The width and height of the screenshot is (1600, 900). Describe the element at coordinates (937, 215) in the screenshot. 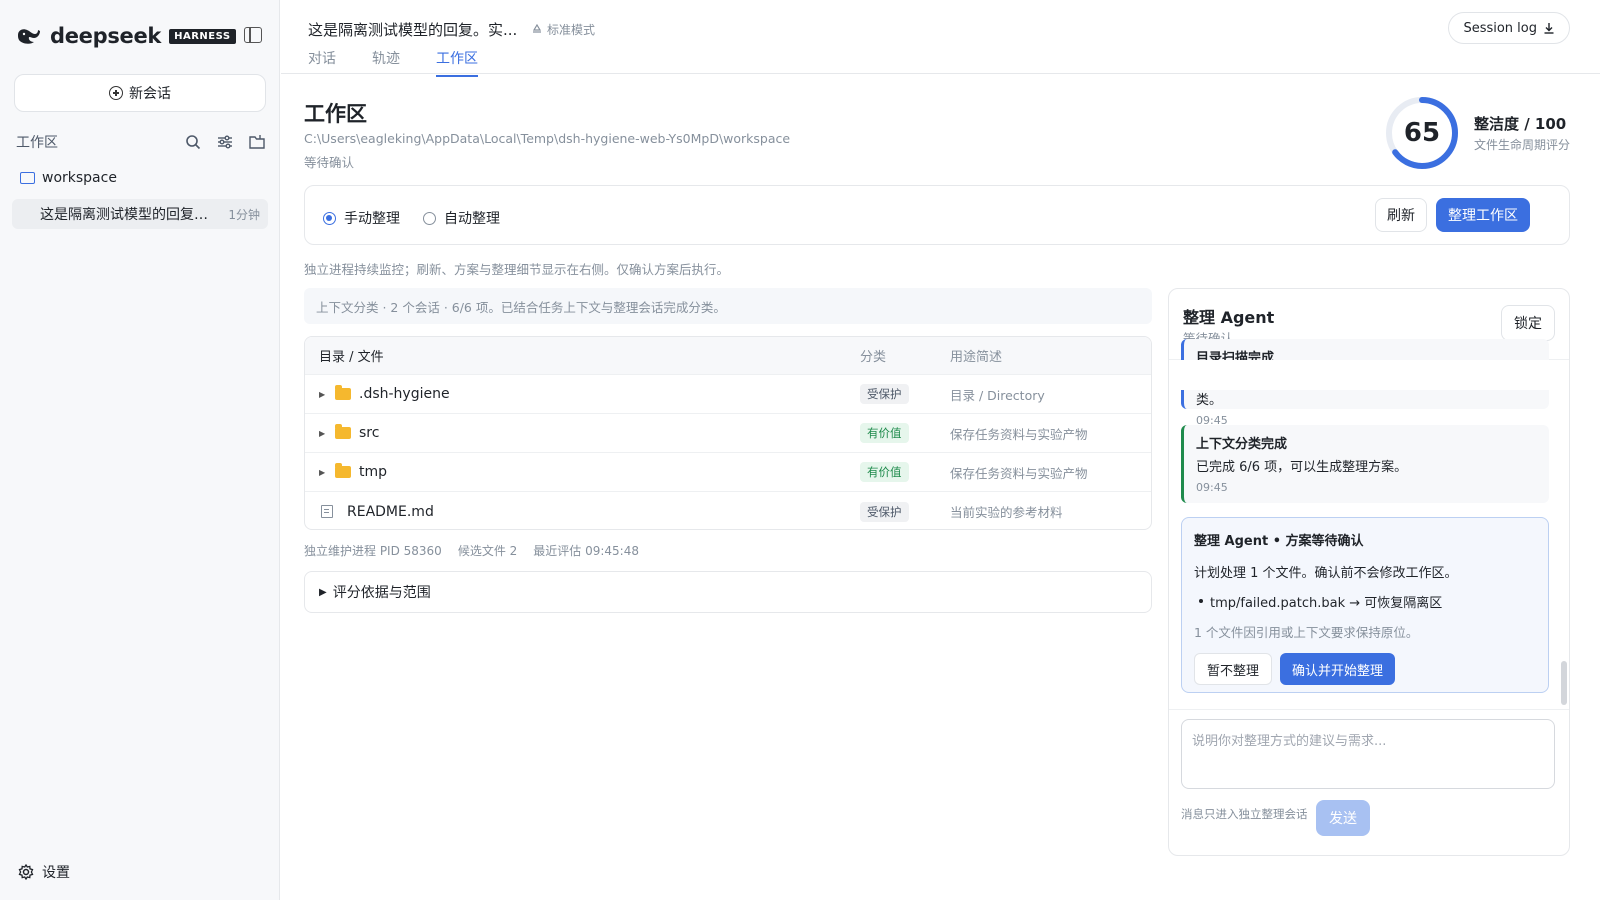

I see `mode-card: 手动整理 自动整理 刷新 整理工作区` at that location.